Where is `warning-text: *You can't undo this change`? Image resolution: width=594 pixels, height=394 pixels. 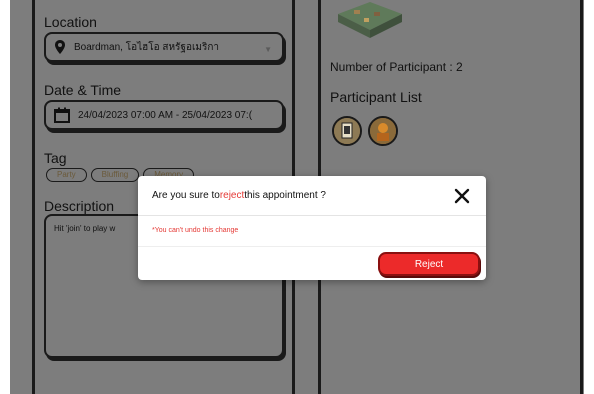
warning-text: *You can't undo this change is located at coordinates (195, 230).